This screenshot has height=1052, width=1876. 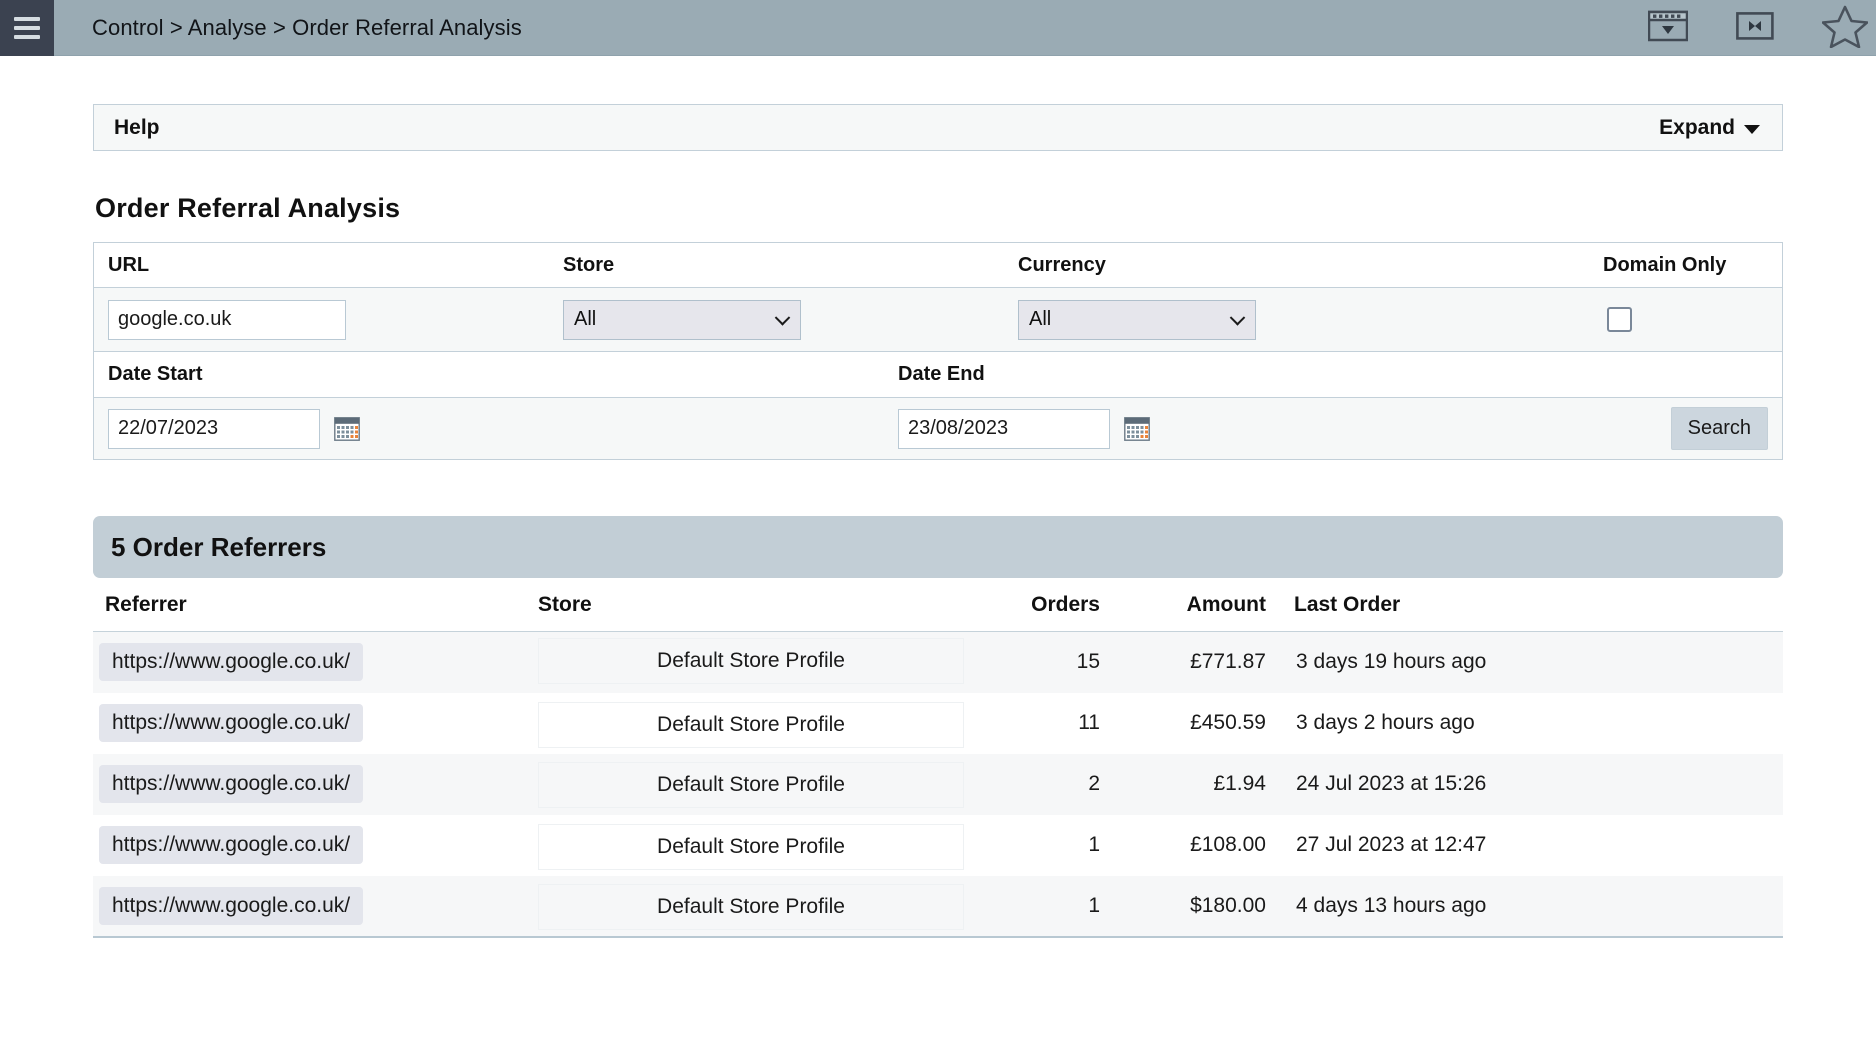 I want to click on topbar-icon-group, so click(x=1758, y=28).